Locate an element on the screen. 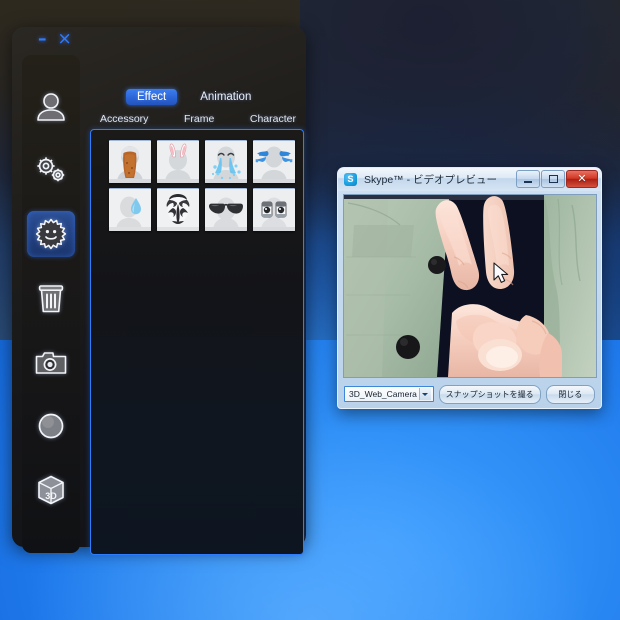 The image size is (620, 620). sidebar-item-avatar is located at coordinates (51, 106).